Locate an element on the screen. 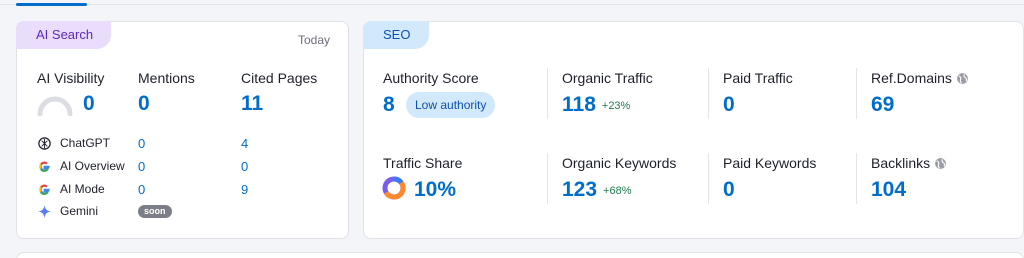 The width and height of the screenshot is (1024, 258). ref-domains-label: Ref.Domains is located at coordinates (911, 78).